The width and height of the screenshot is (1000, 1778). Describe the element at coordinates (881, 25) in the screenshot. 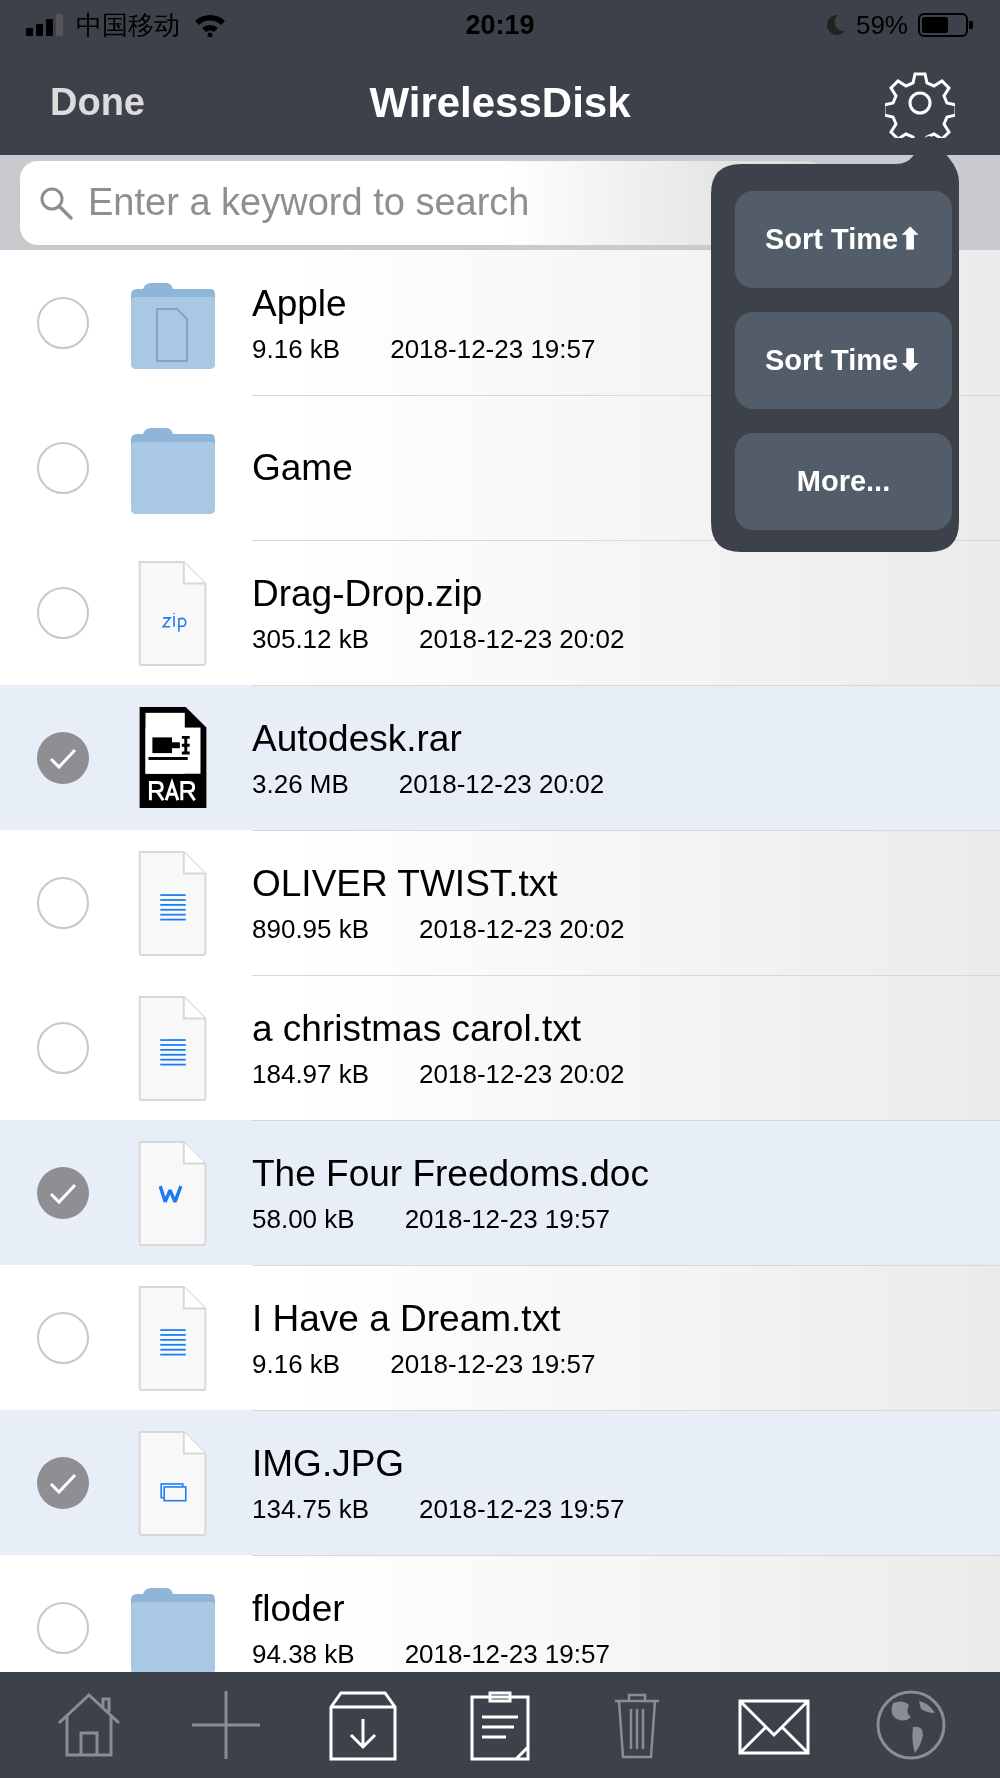

I see `battery-percentage: 59%` at that location.